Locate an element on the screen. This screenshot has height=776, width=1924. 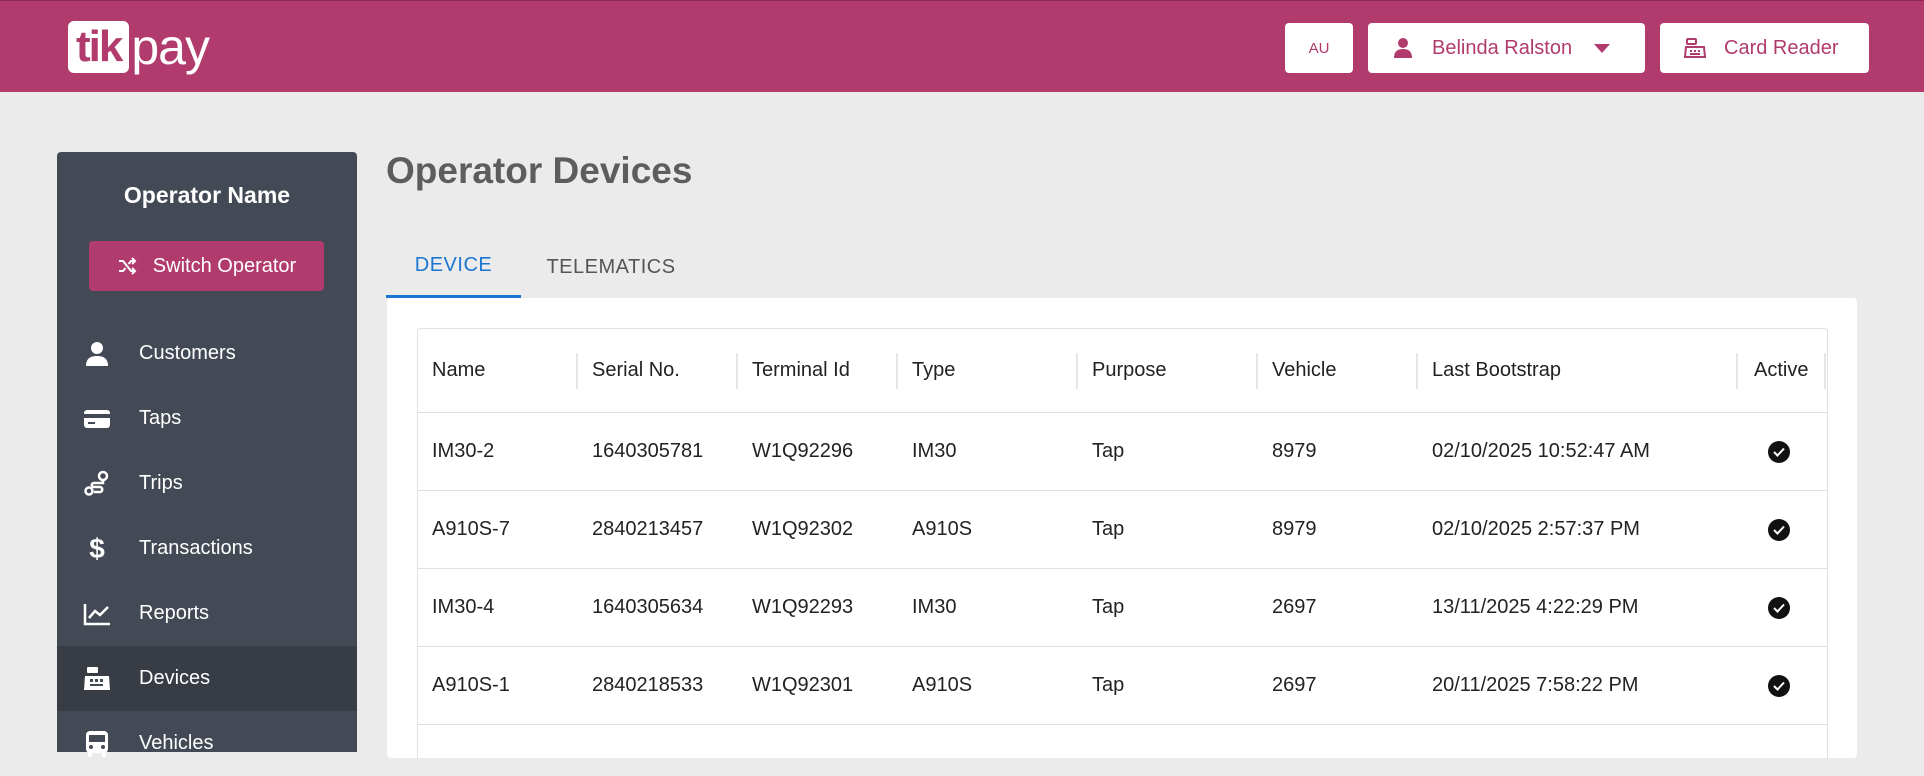
user-menu-button: Belinda Ralston is located at coordinates (1506, 48).